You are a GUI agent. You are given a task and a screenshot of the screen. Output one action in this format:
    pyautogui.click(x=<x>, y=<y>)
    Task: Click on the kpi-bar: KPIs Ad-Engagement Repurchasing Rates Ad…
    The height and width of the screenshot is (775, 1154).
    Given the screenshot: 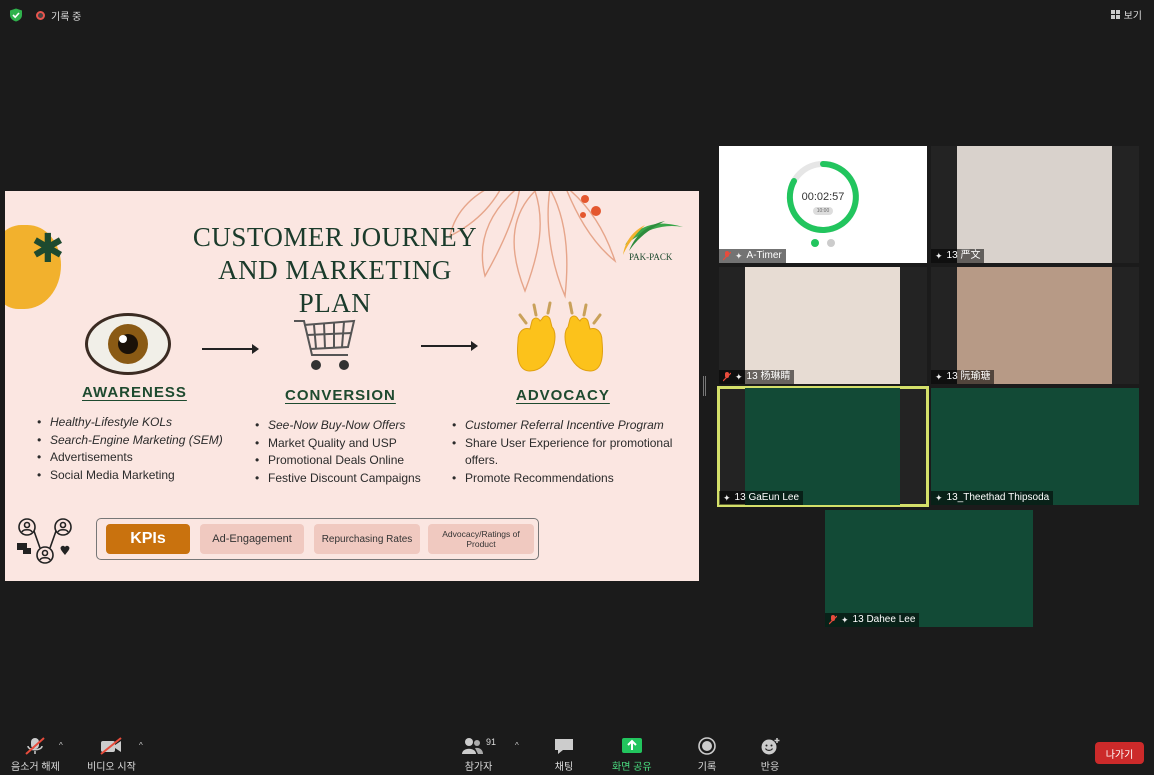 What is the action you would take?
    pyautogui.click(x=317, y=539)
    